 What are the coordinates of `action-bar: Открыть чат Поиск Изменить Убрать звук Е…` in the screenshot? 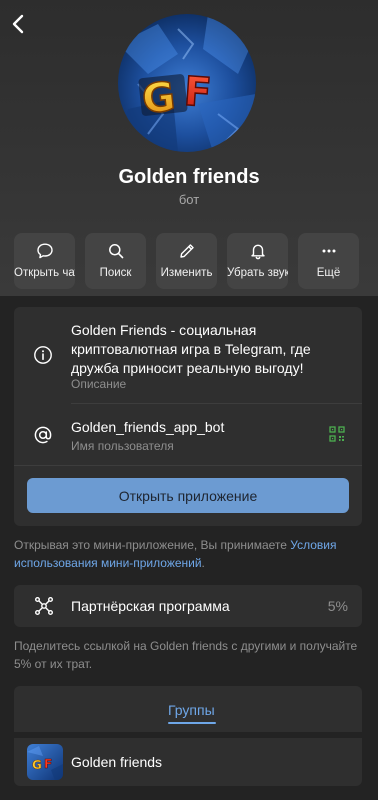 It's located at (188, 261).